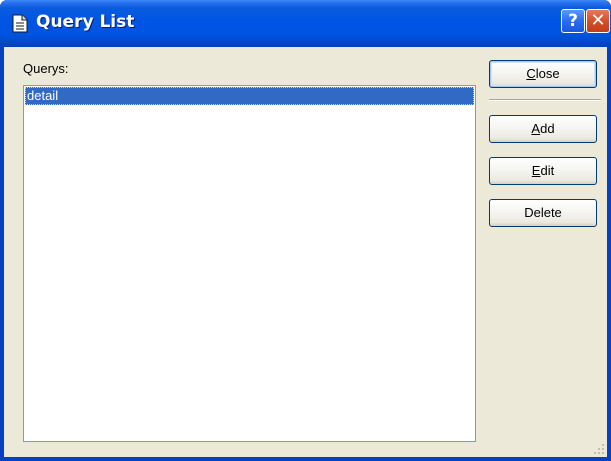 The width and height of the screenshot is (611, 461). I want to click on delete-button-label: Delete, so click(543, 212).